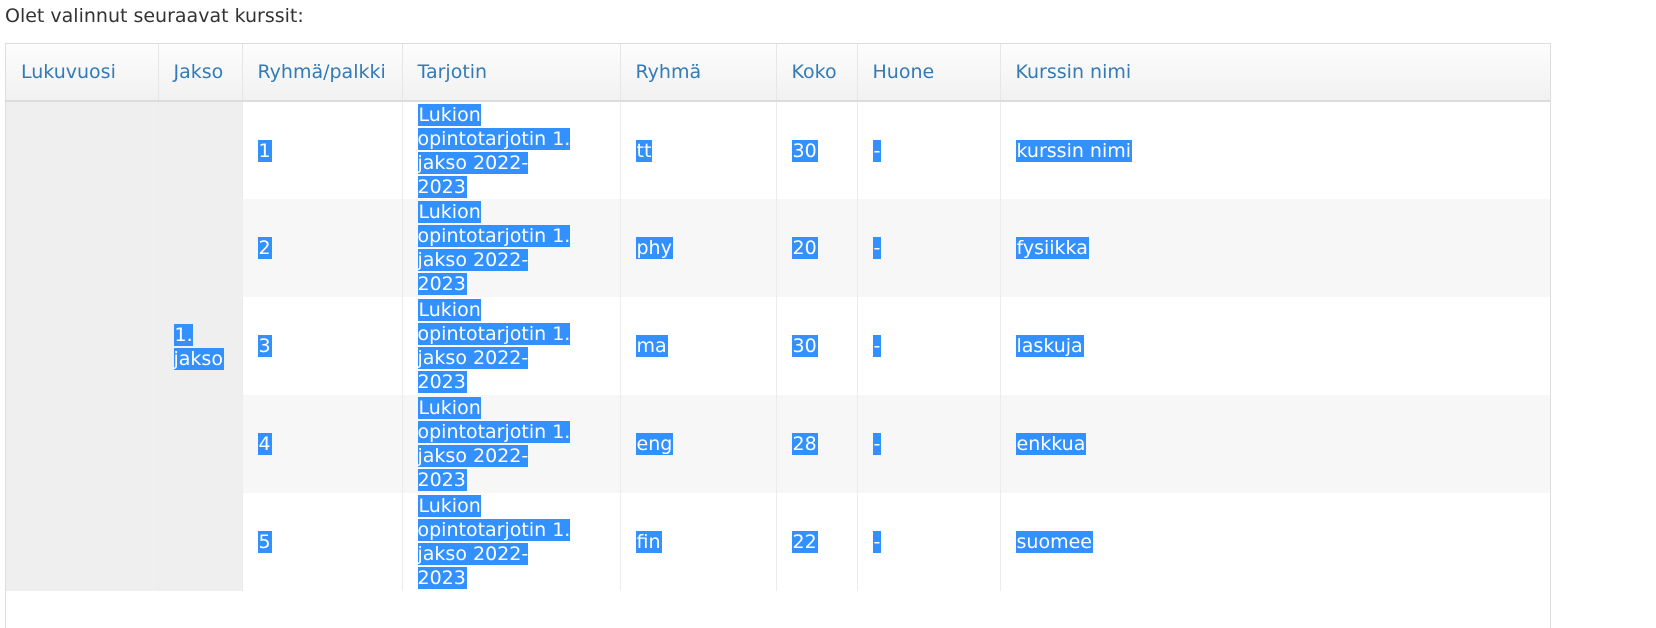 Image resolution: width=1656 pixels, height=628 pixels. What do you see at coordinates (1275, 73) in the screenshot?
I see `column-header-kurssin-nimi: Kurssin nimi` at bounding box center [1275, 73].